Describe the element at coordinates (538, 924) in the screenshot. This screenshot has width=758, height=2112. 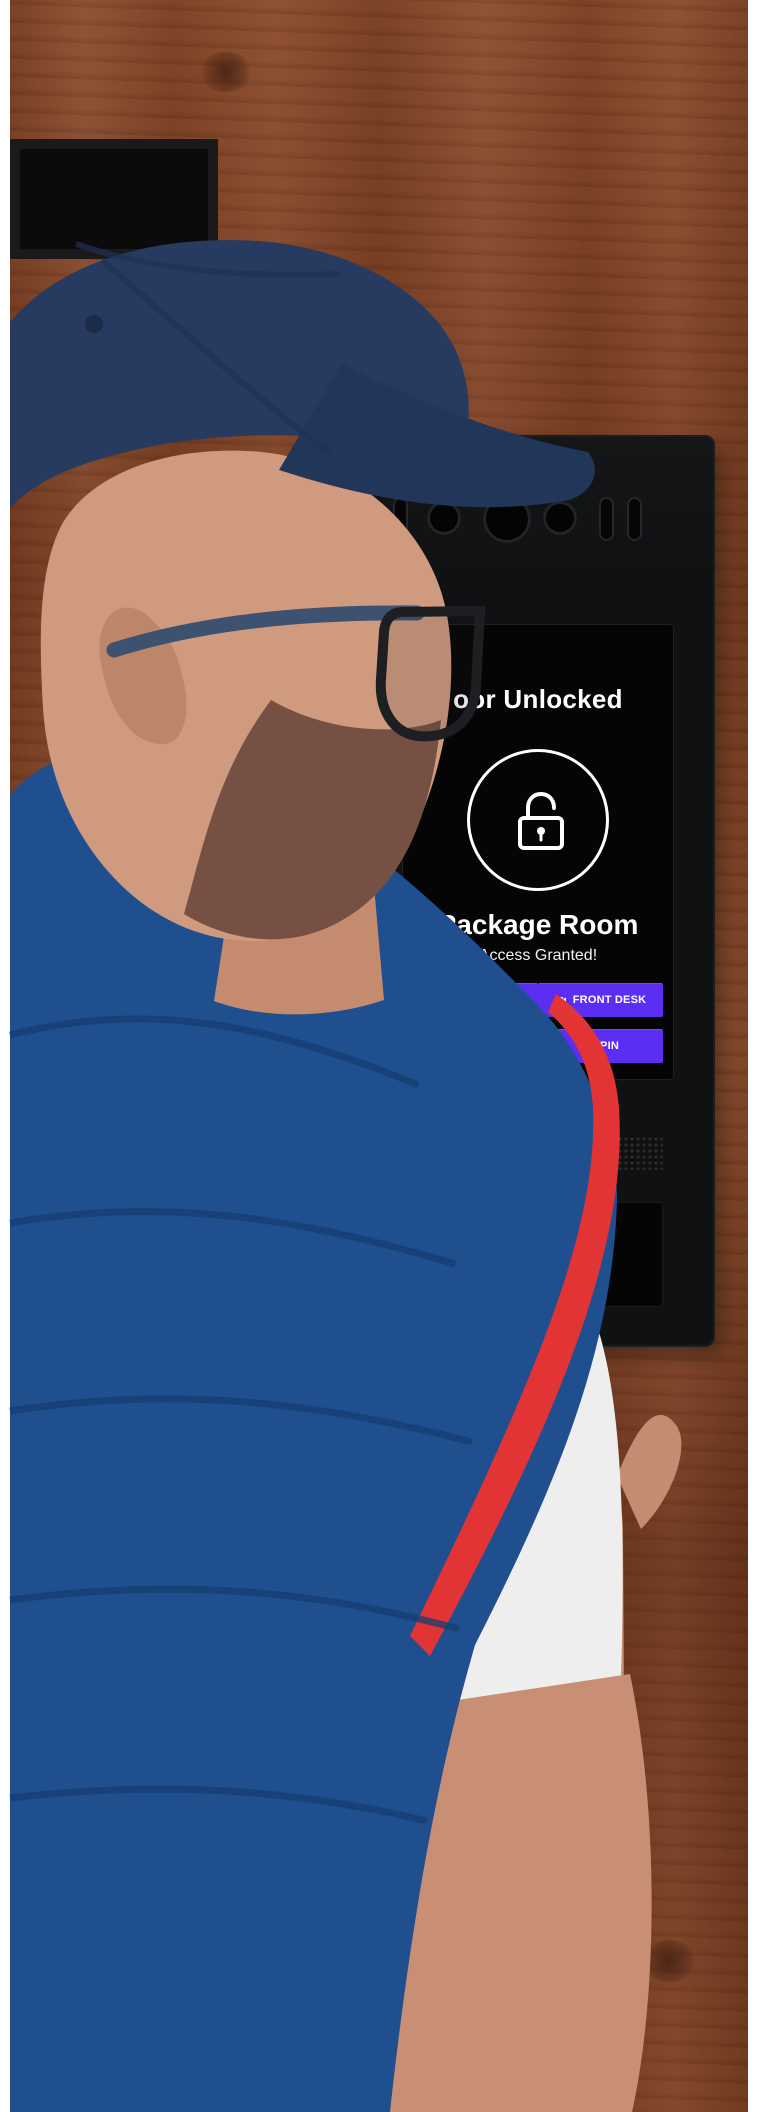
I see `location-name: Package Room` at that location.